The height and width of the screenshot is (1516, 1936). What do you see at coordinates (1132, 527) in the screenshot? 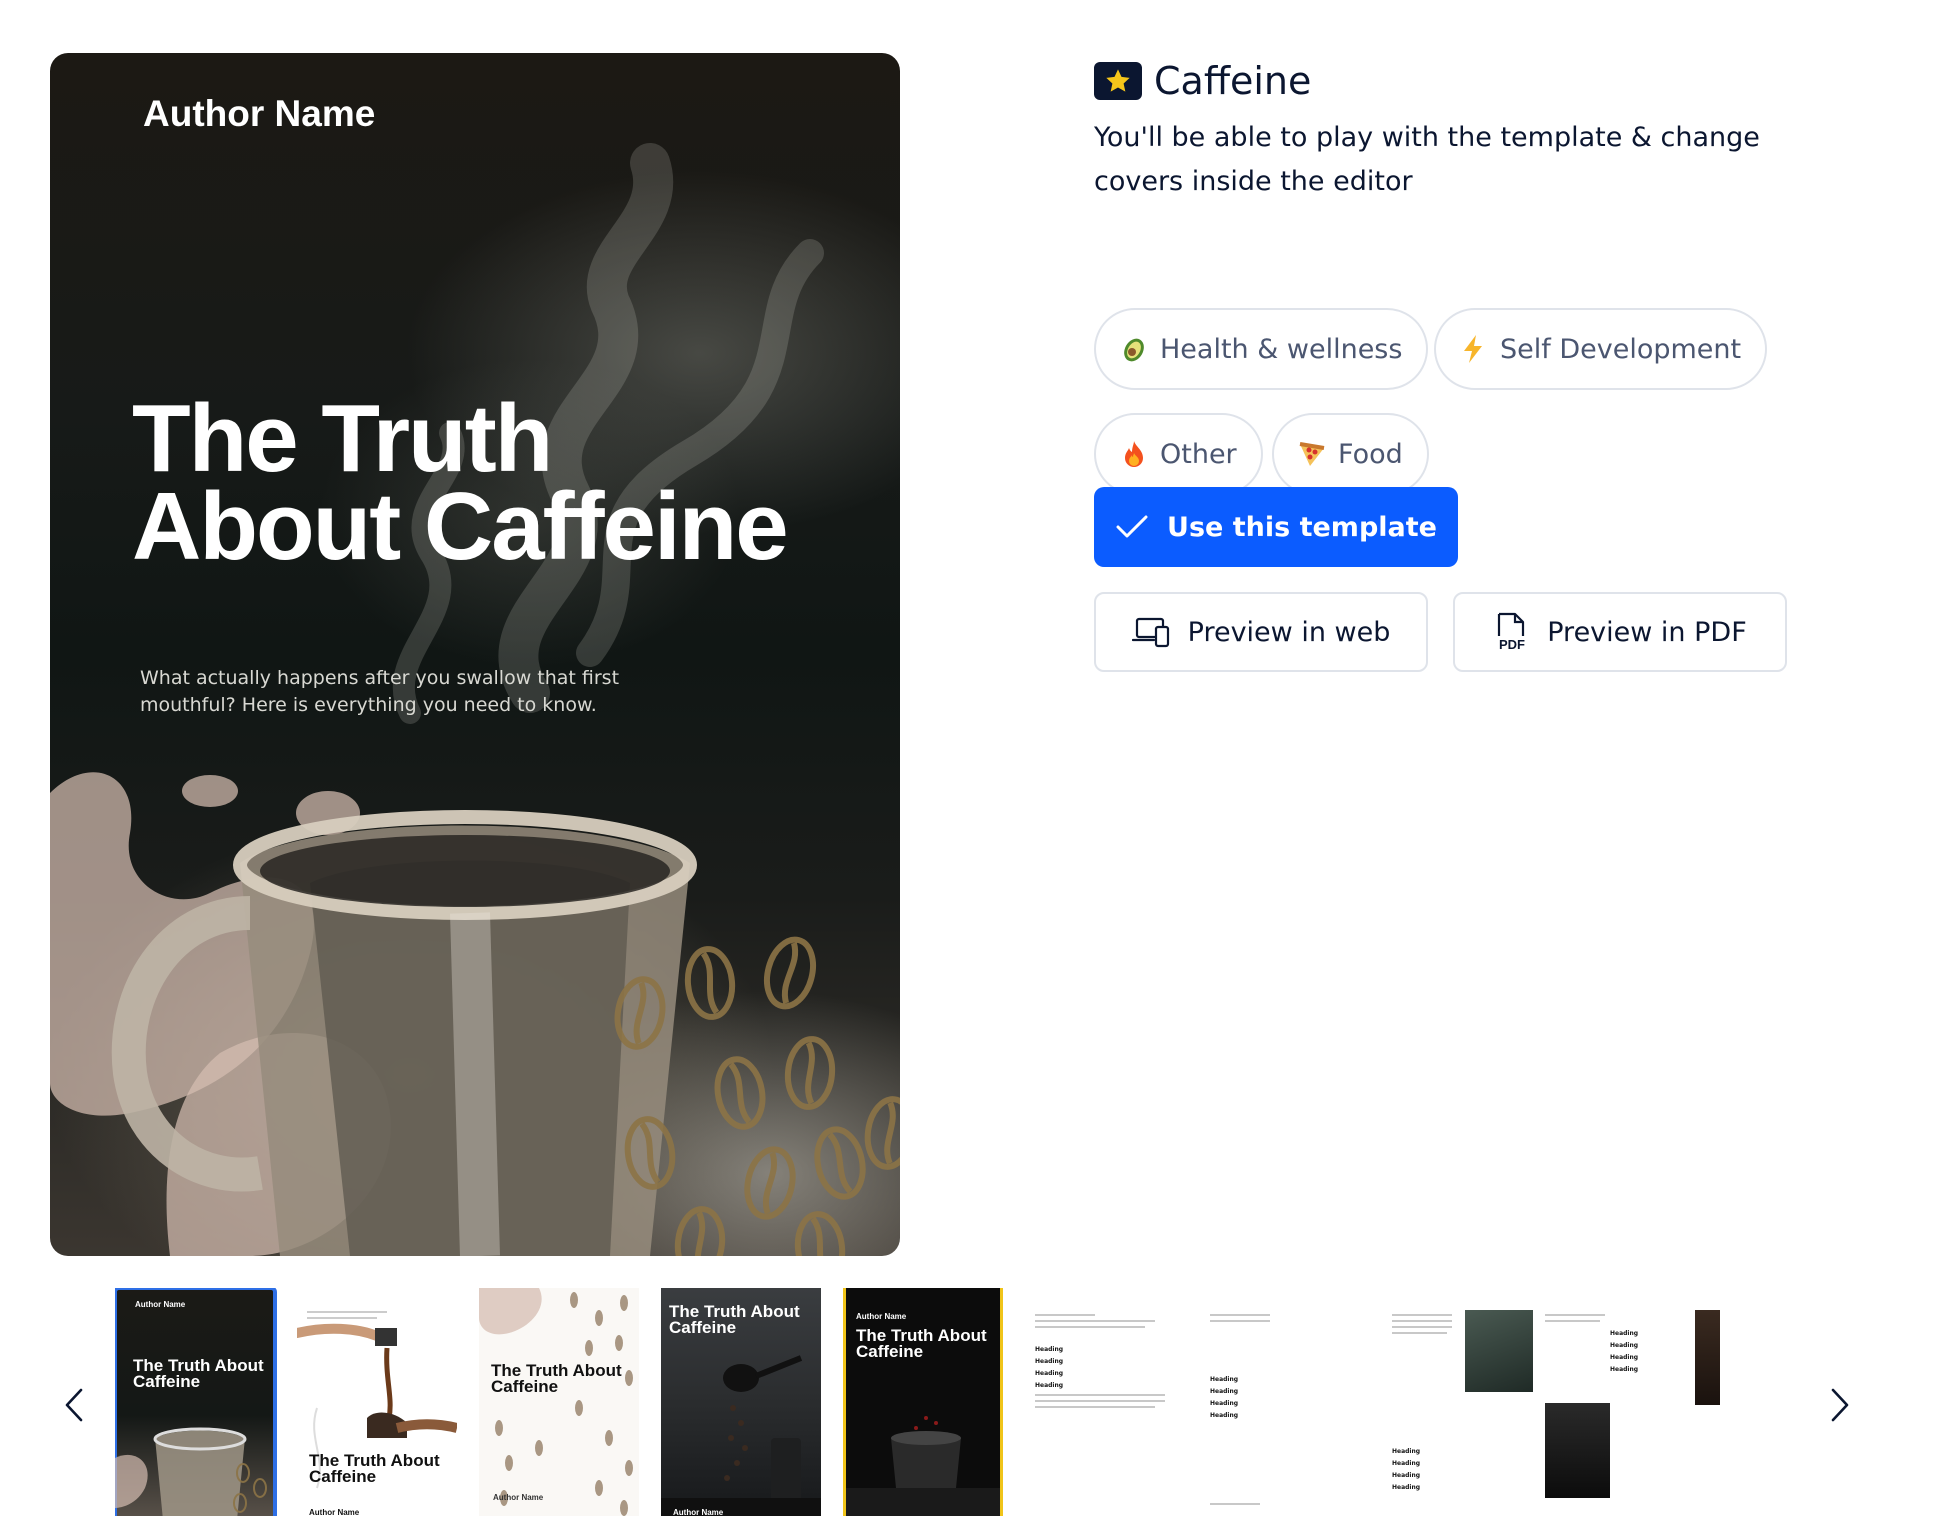
I see `checkmark-icon` at bounding box center [1132, 527].